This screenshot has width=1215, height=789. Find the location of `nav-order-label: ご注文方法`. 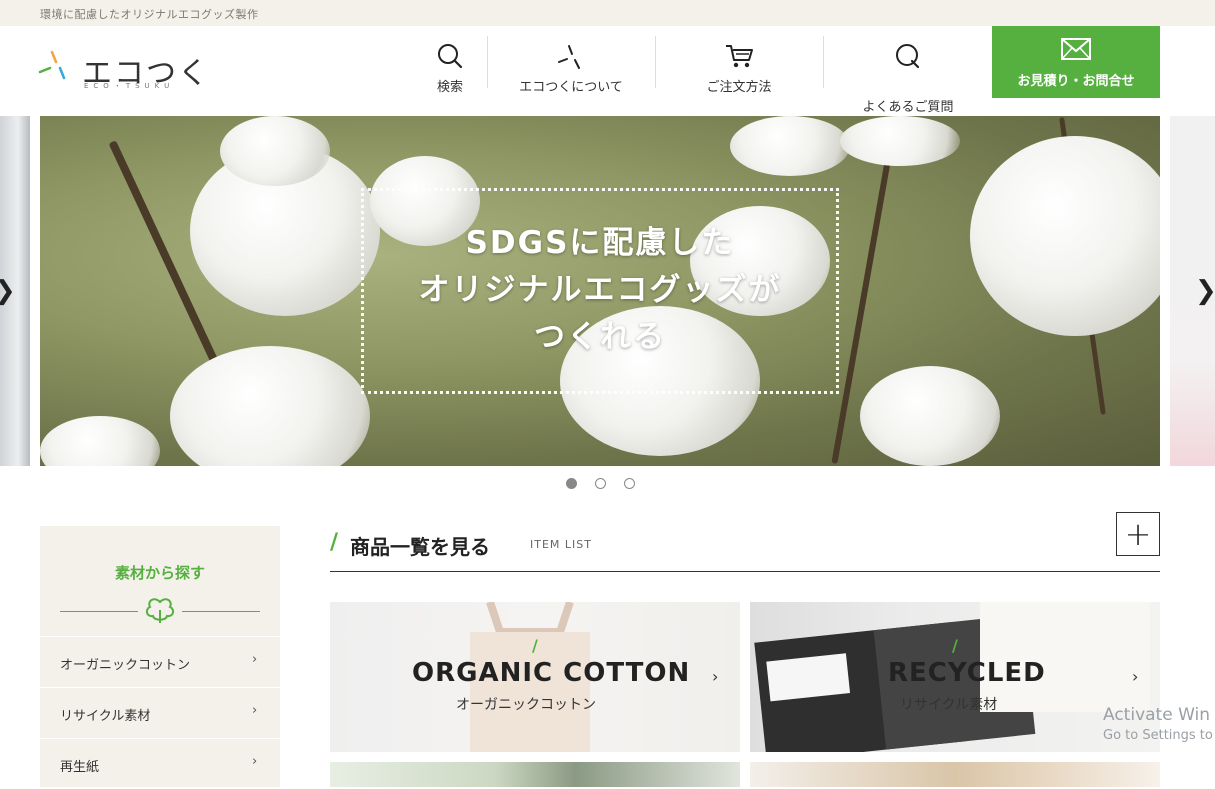

nav-order-label: ご注文方法 is located at coordinates (739, 87).